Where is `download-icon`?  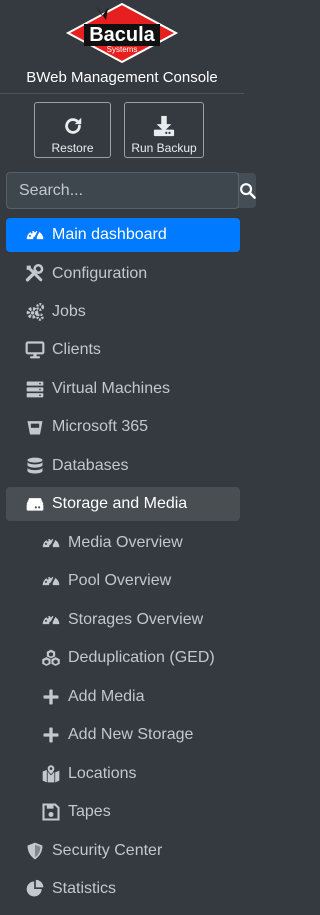
download-icon is located at coordinates (164, 126).